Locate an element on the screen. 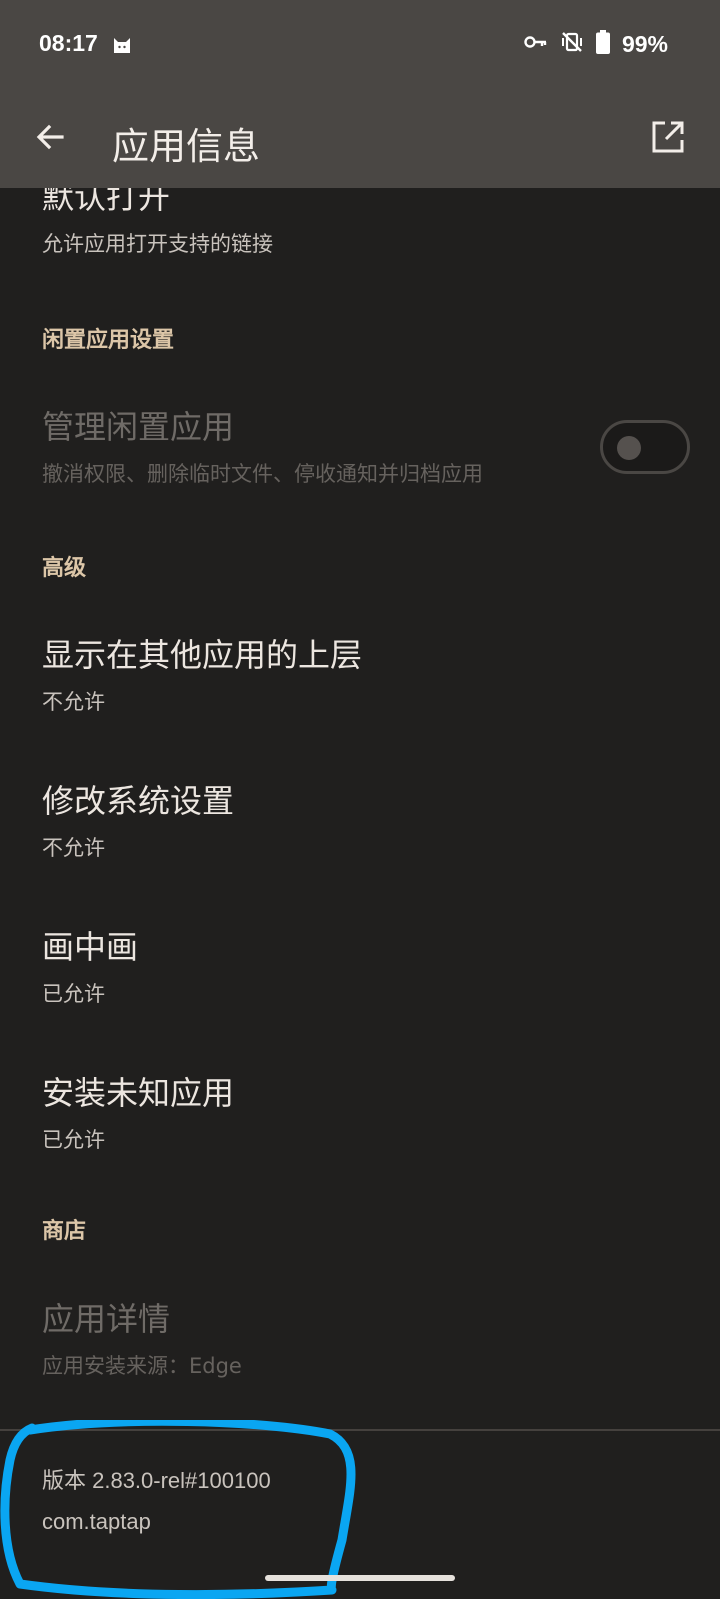 This screenshot has height=1599, width=720. overlay-permission-item: 显示在其他应用的上层 不允许 is located at coordinates (202, 673).